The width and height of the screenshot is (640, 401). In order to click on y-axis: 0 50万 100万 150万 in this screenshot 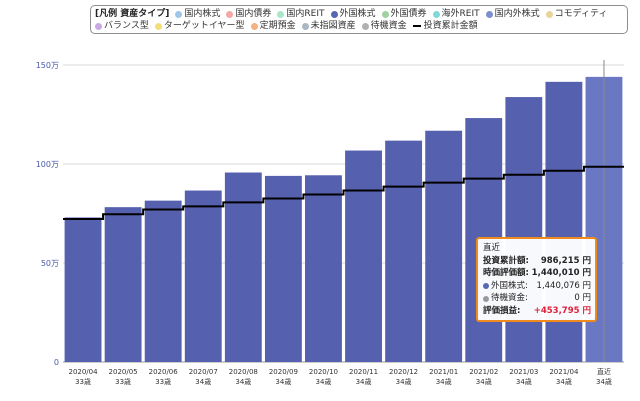, I will do `click(47, 214)`.